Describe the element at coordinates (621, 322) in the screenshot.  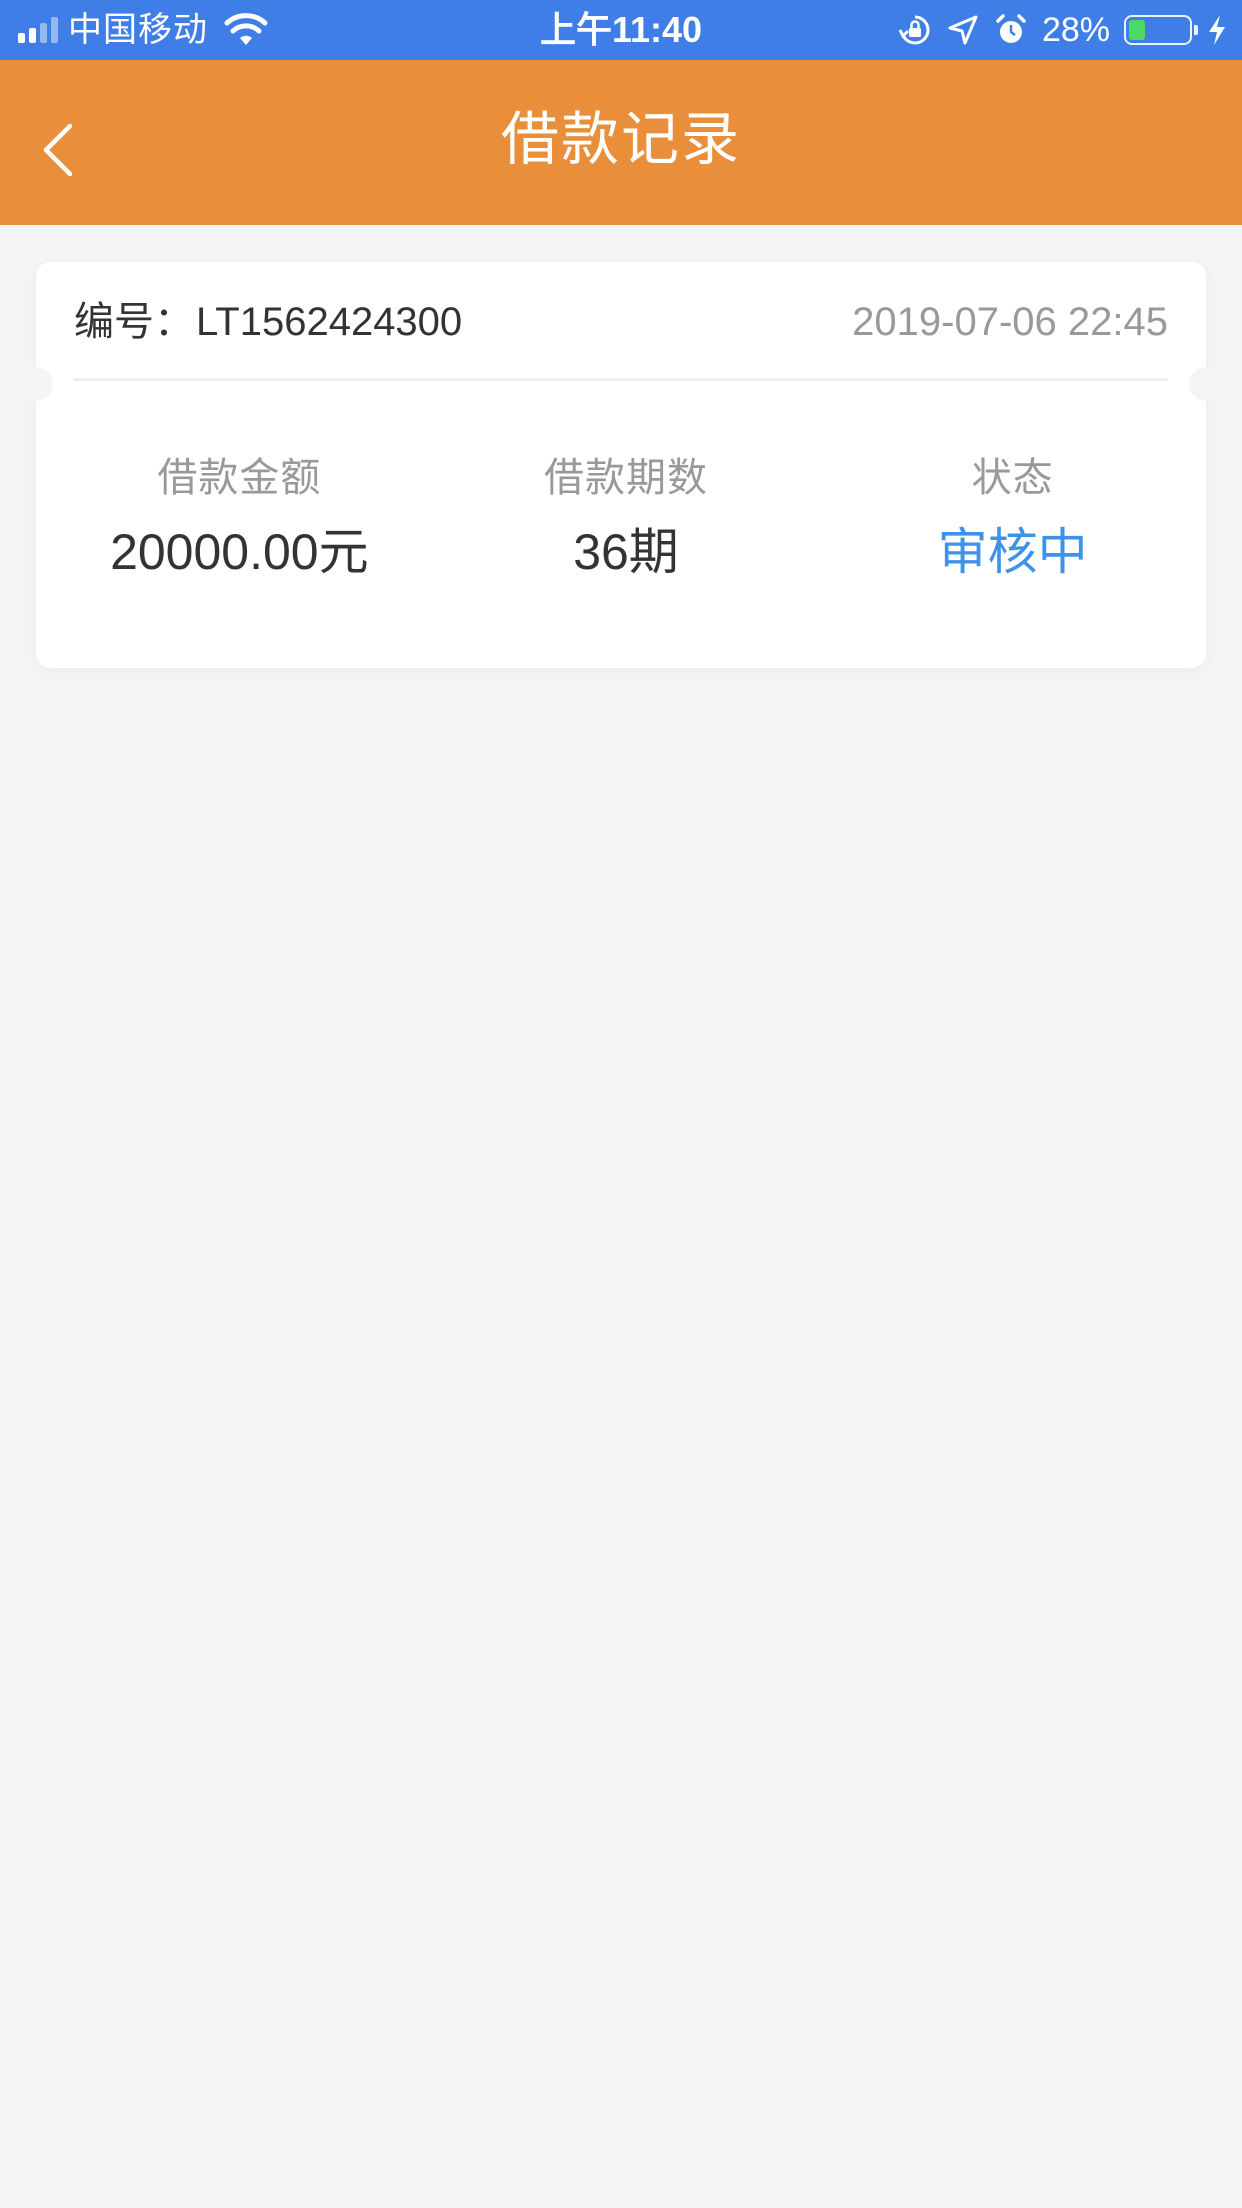
I see `card-header: 编号：LT1562424300 2019-07-06 22:45` at that location.